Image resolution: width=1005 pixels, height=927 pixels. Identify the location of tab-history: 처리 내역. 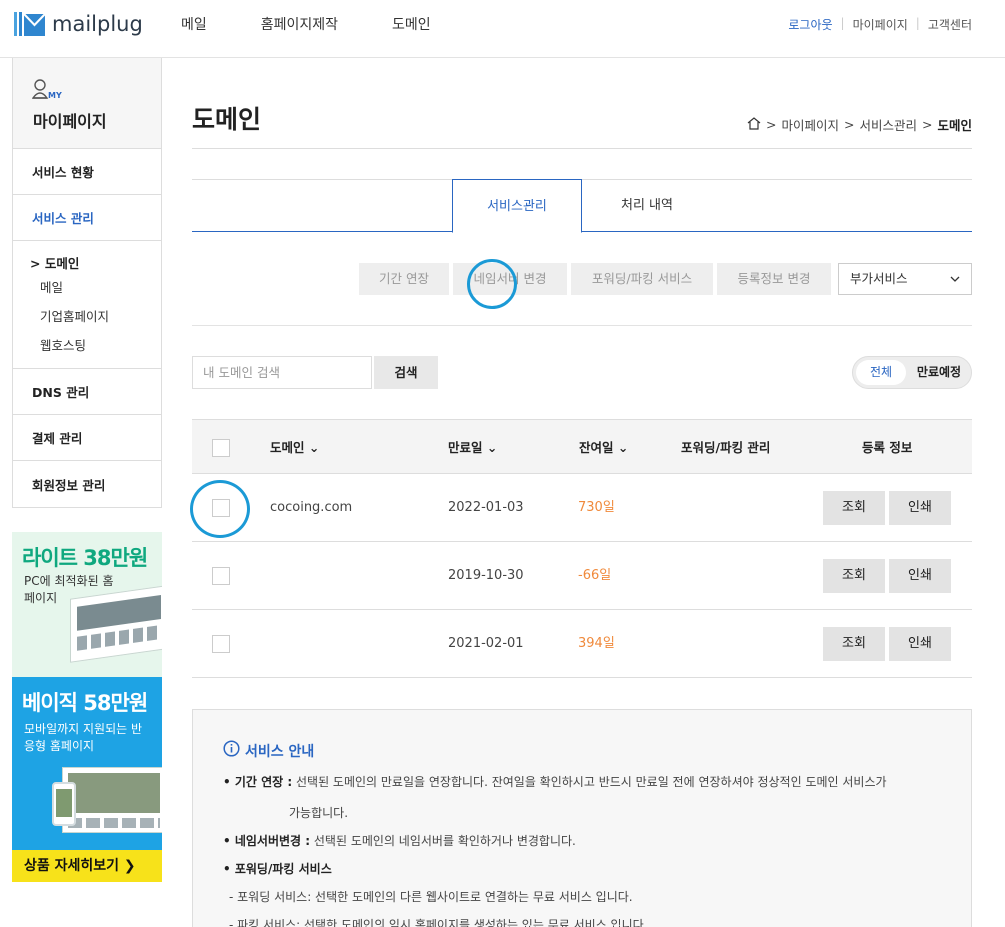
(647, 205).